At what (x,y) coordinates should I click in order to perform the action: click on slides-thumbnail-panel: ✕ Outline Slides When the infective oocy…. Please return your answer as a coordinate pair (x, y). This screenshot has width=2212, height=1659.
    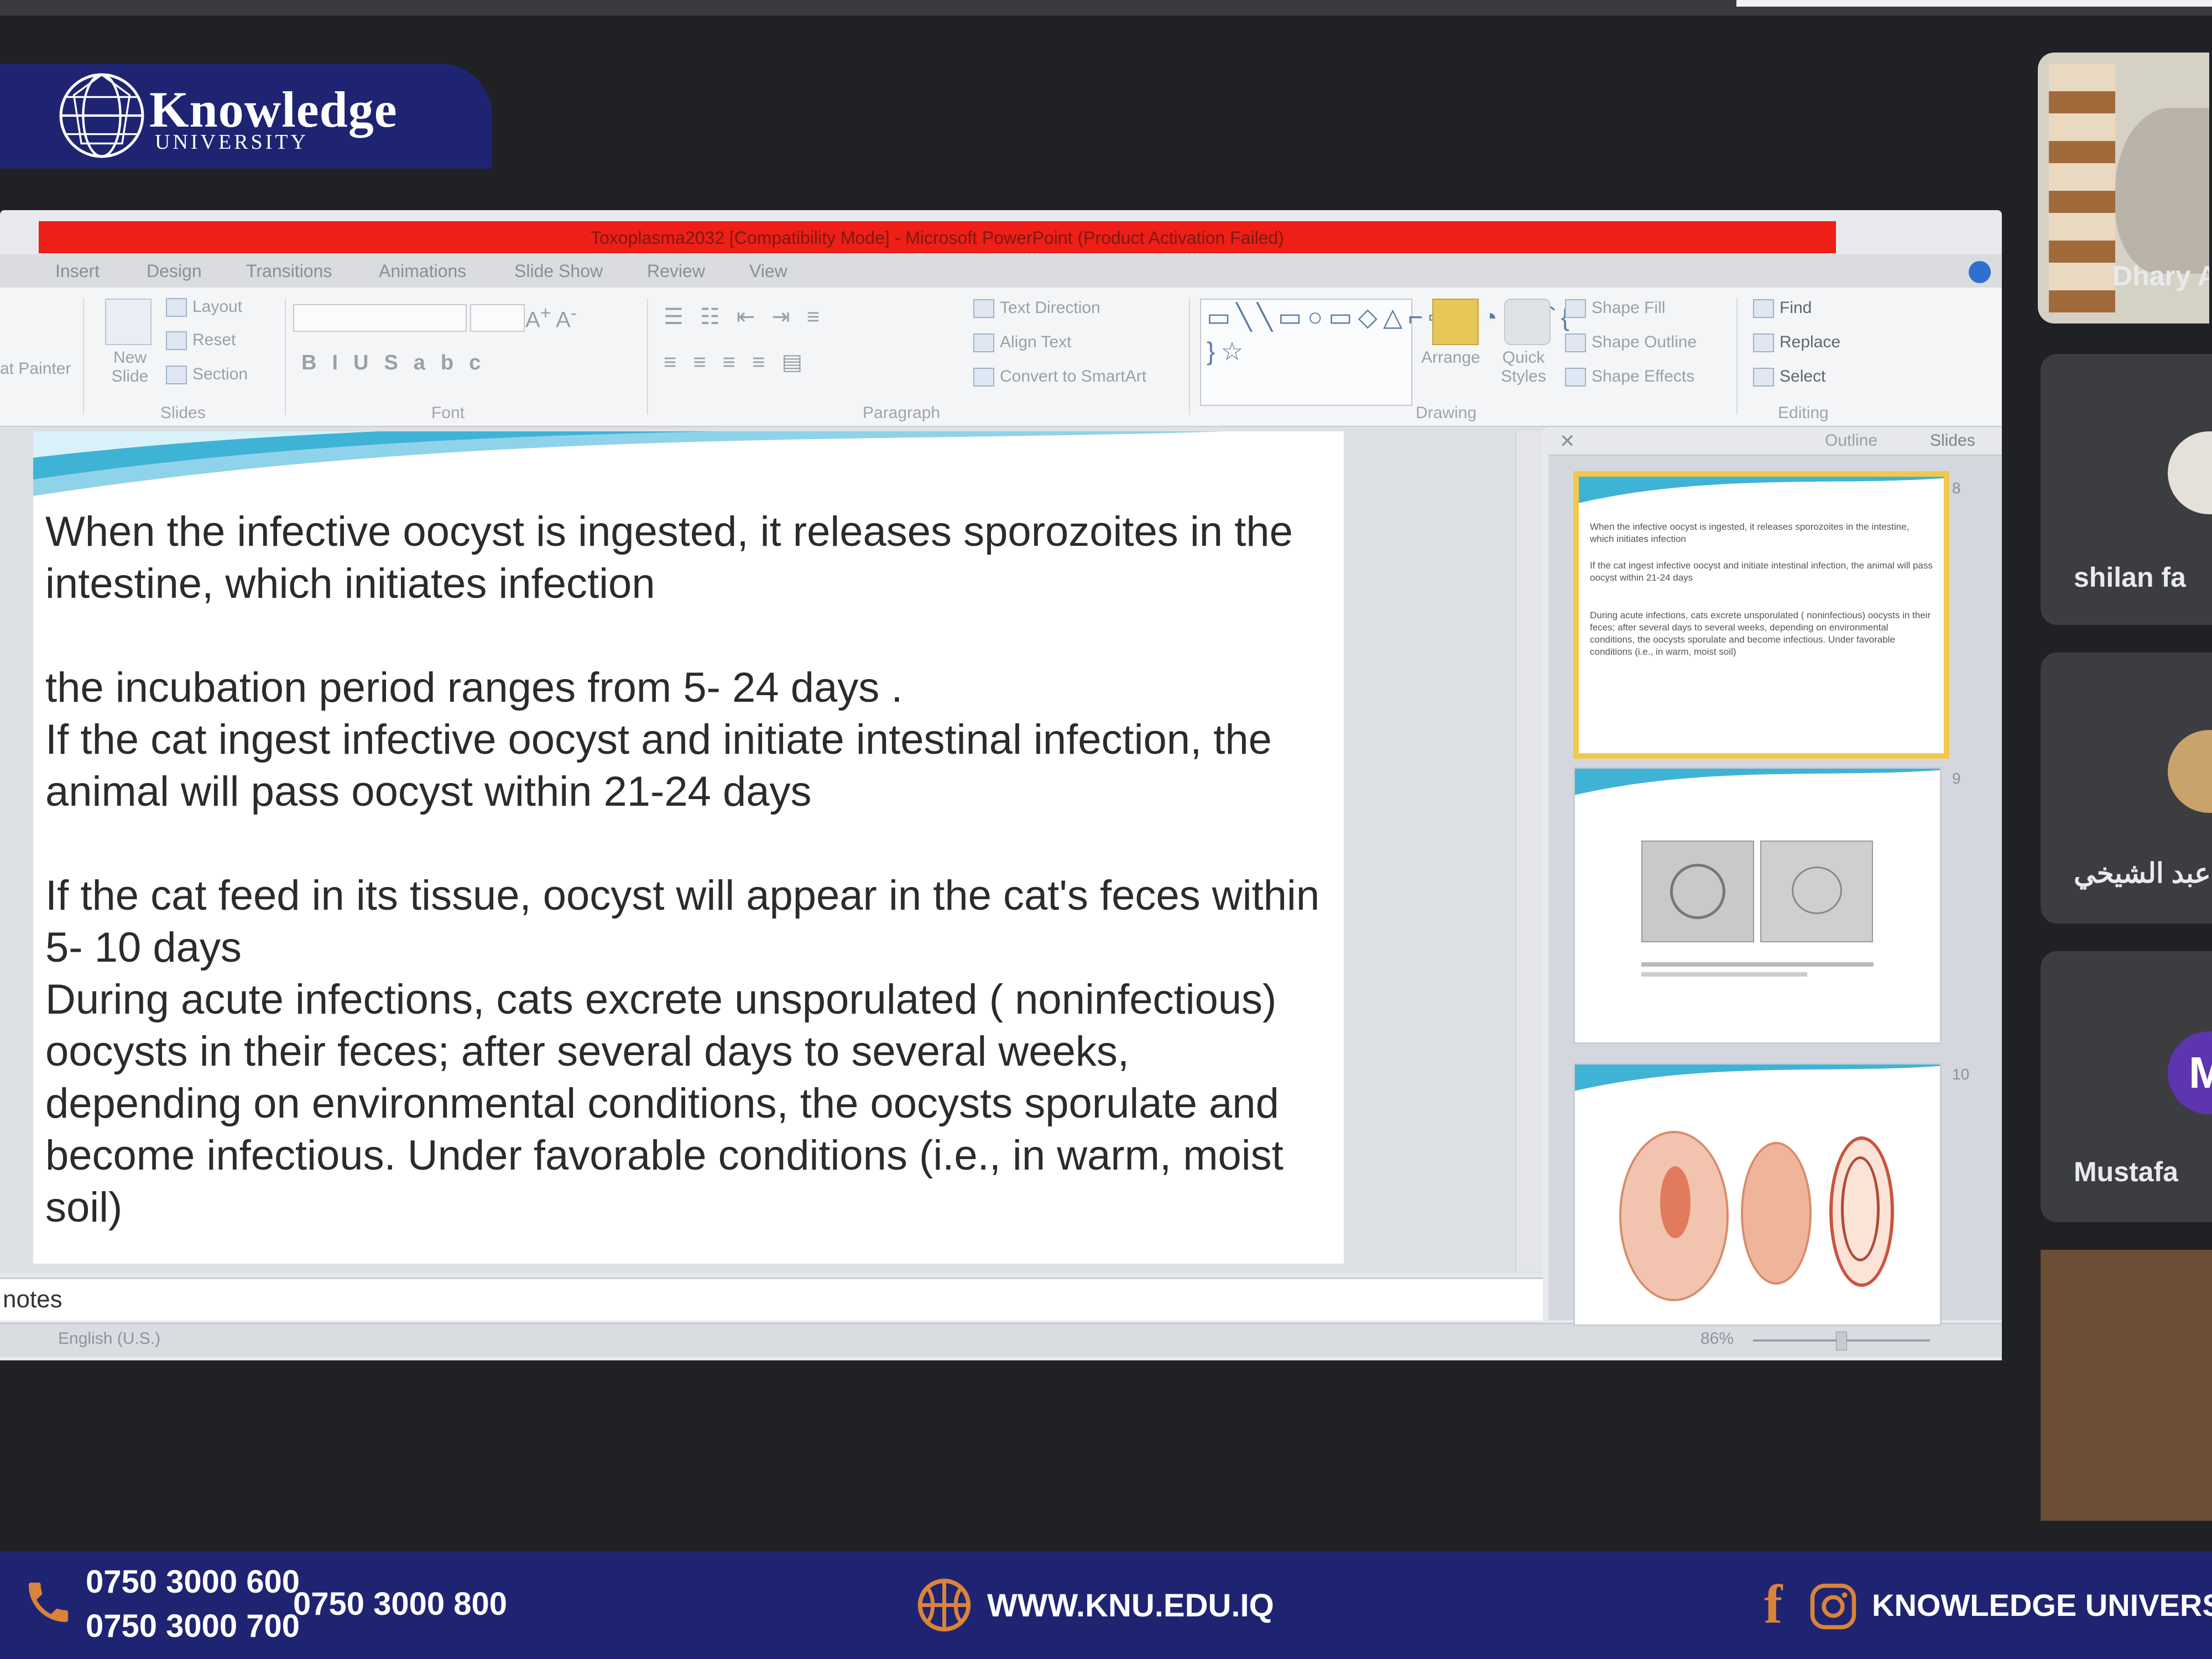
    Looking at the image, I should click on (1775, 877).